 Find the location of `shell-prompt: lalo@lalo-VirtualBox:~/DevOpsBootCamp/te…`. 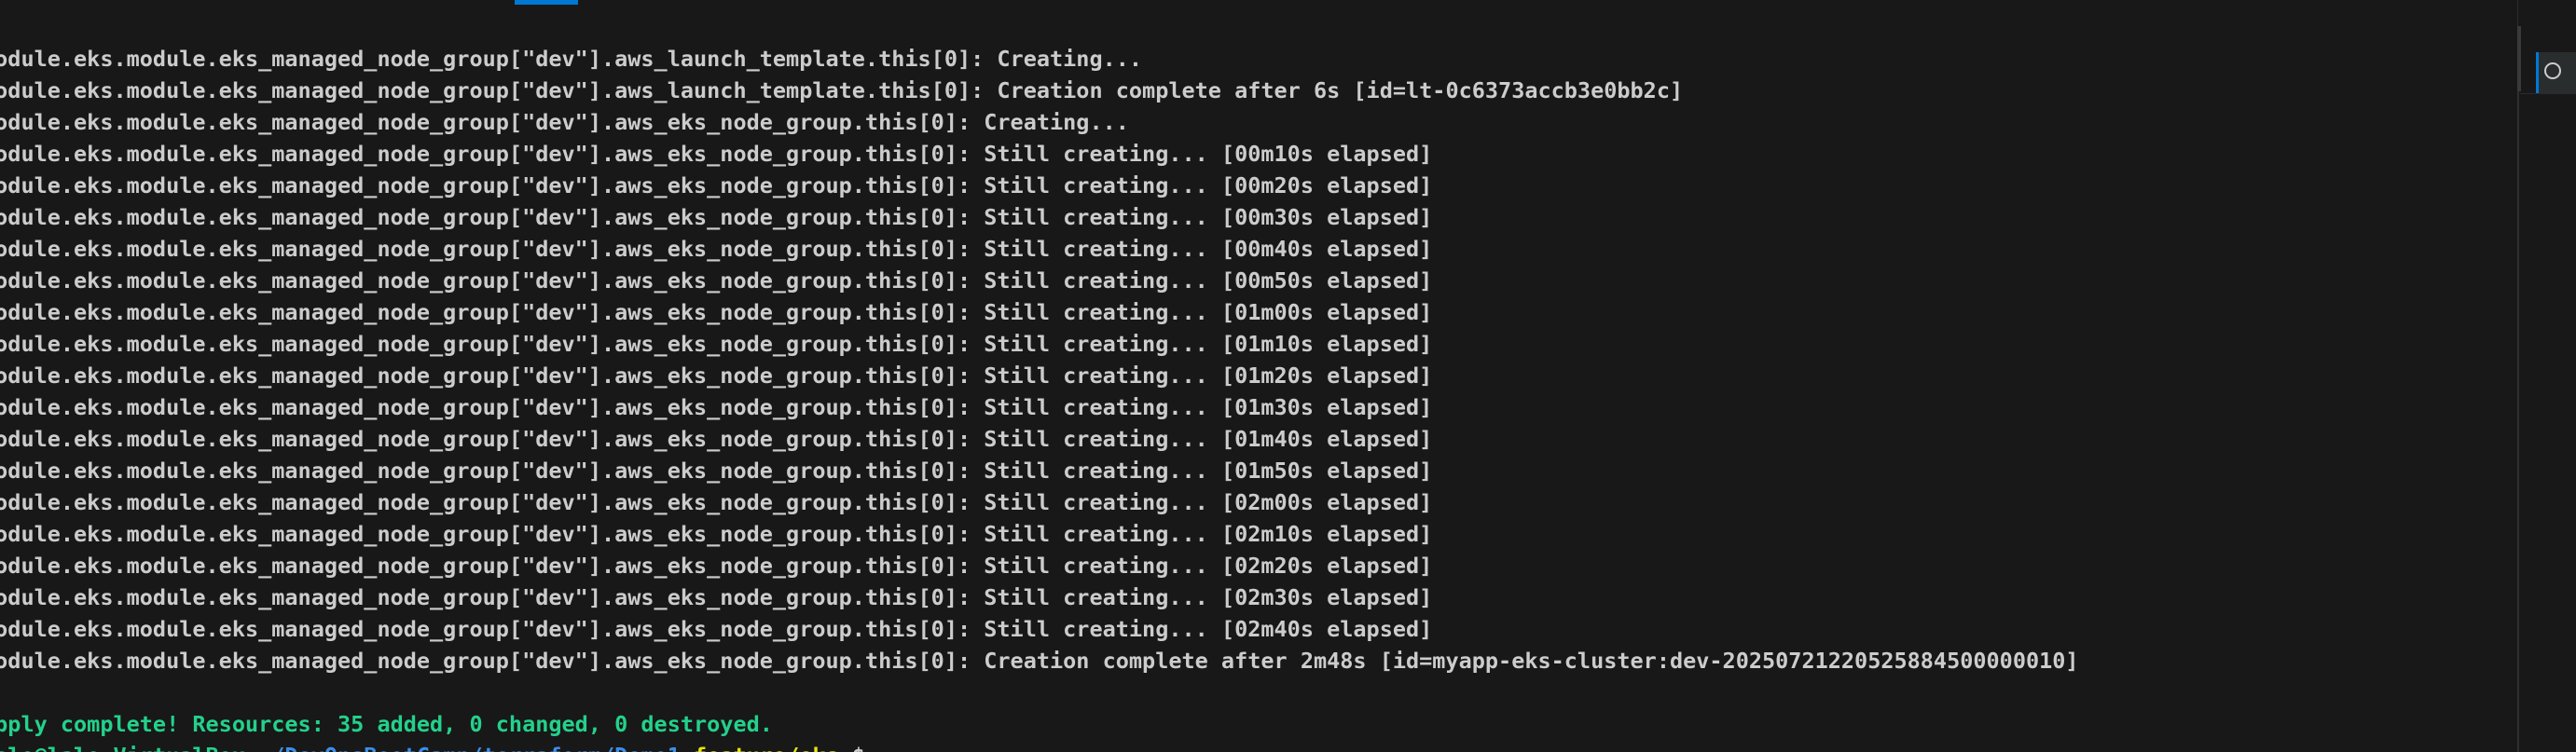

shell-prompt: lalo@lalo-VirtualBox:~/DevOpsBootCamp/te… is located at coordinates (1039, 746).